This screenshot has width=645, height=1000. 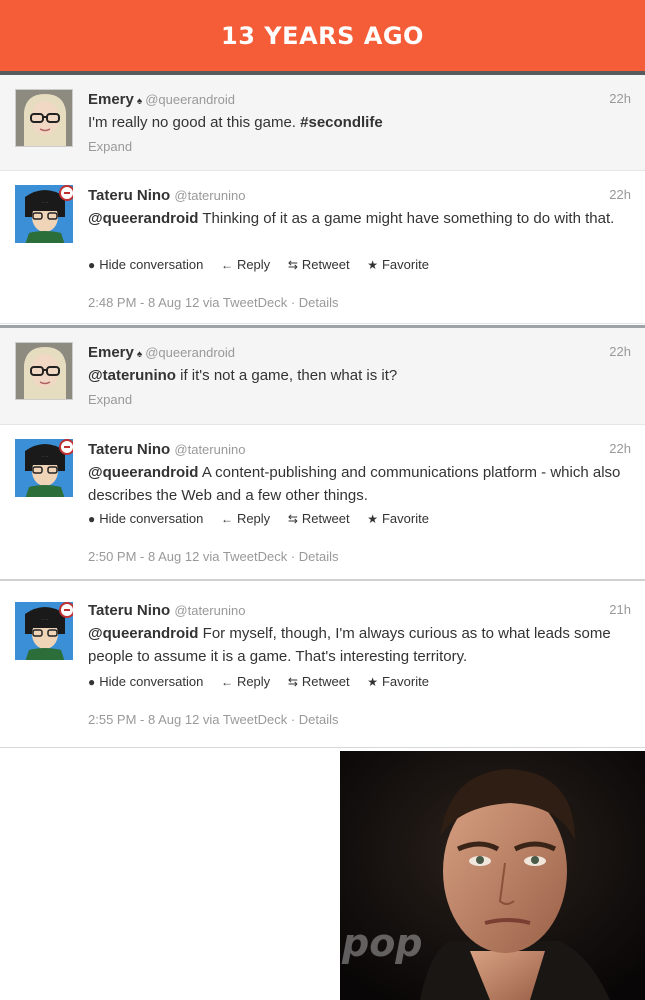 What do you see at coordinates (194, 122) in the screenshot?
I see `tweet-body: I'm really no good at this game.` at bounding box center [194, 122].